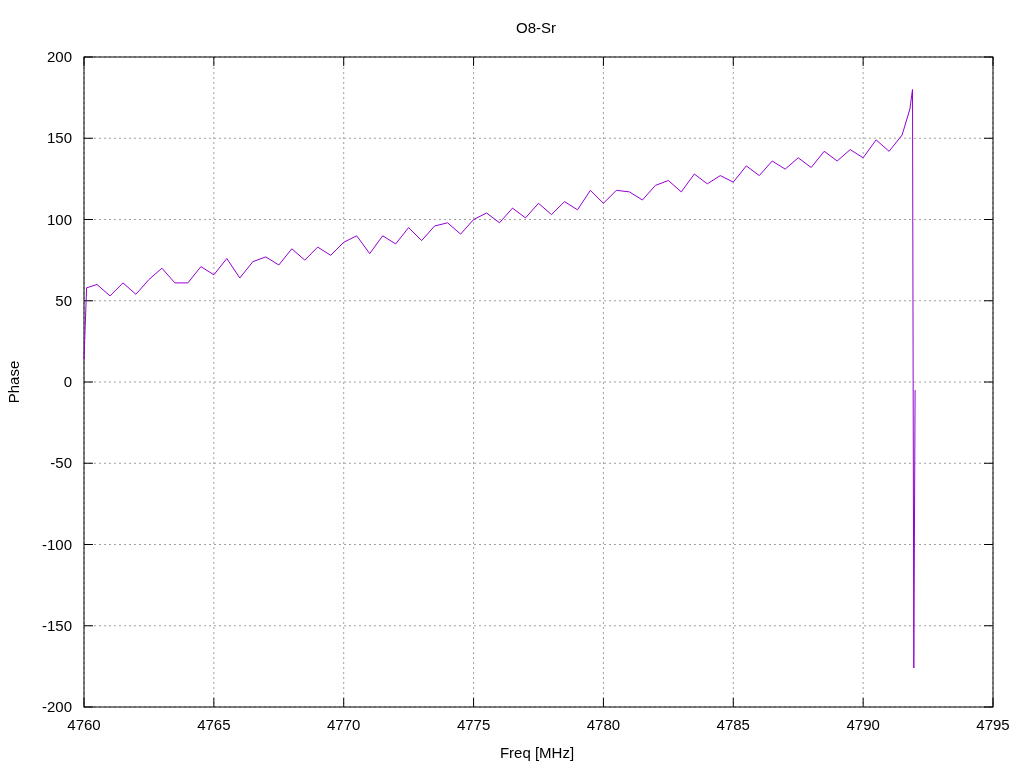 This screenshot has height=768, width=1024. What do you see at coordinates (344, 724) in the screenshot?
I see `axis-tick-label: 4770` at bounding box center [344, 724].